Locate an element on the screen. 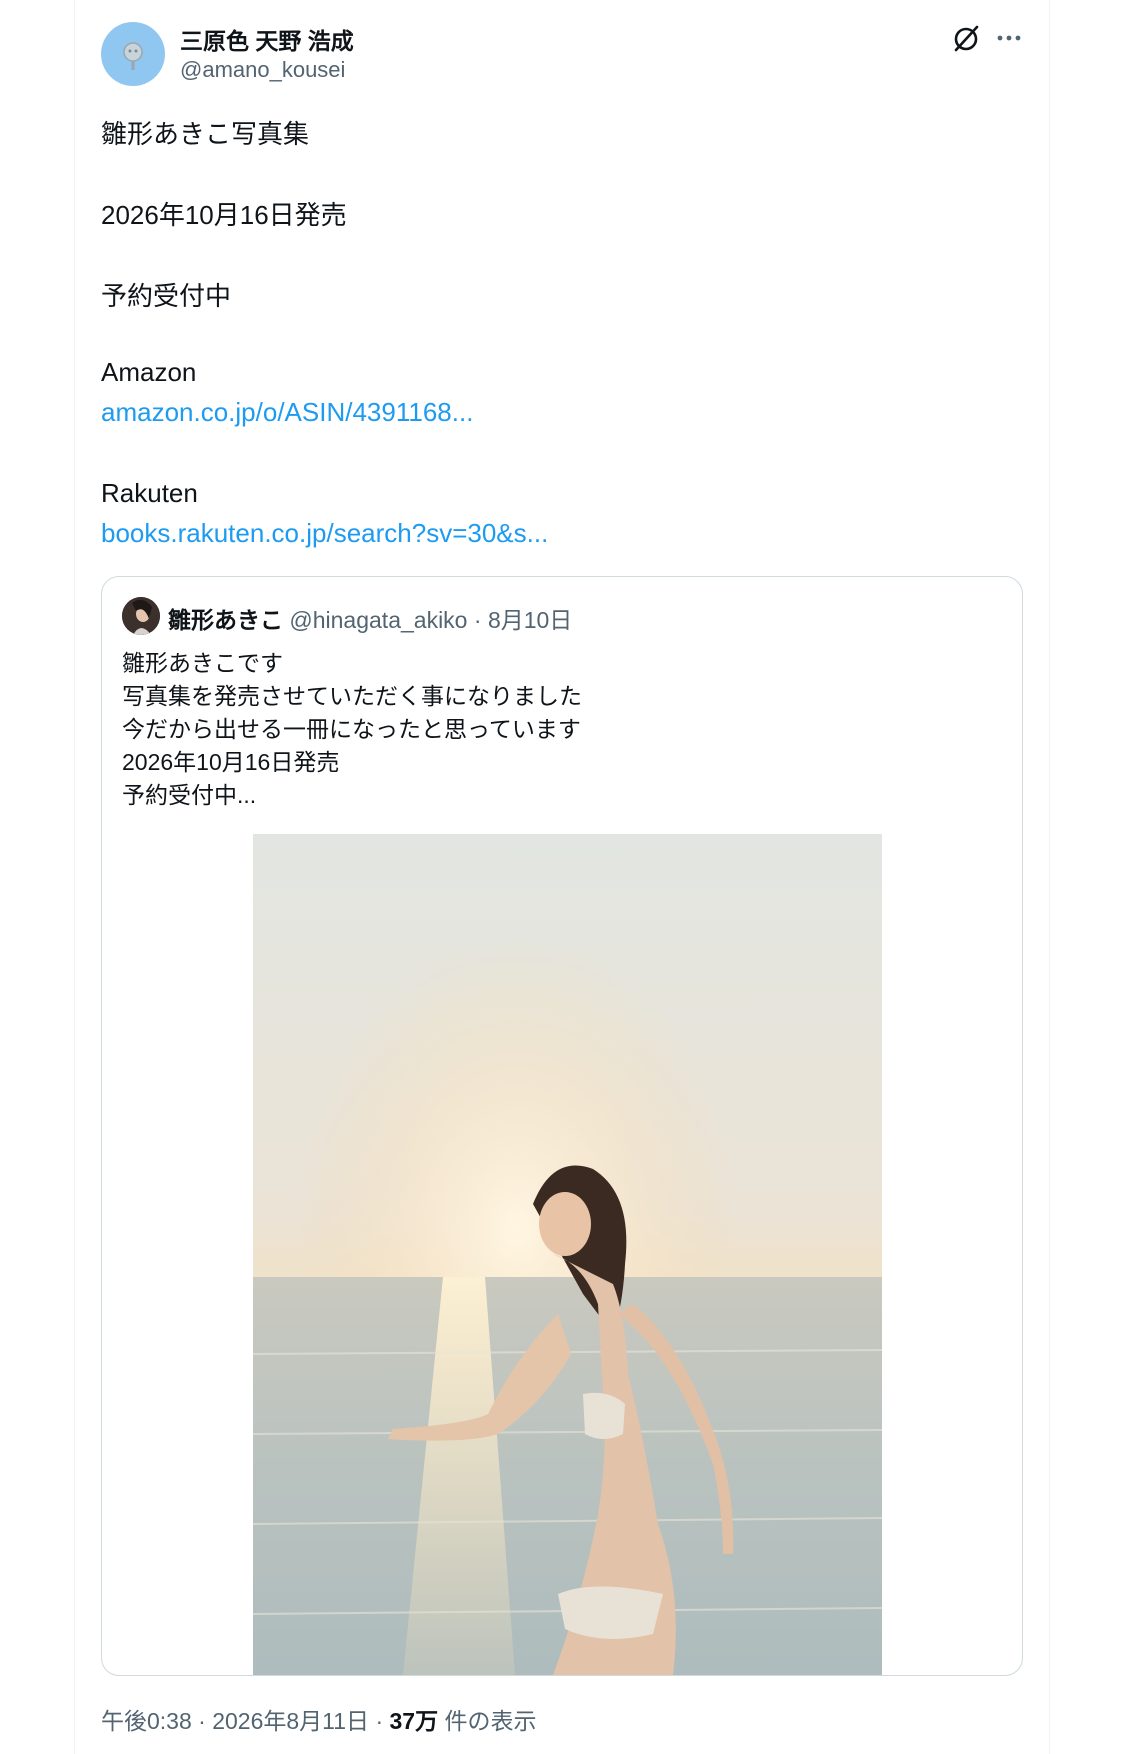 The height and width of the screenshot is (1754, 1134). tweet-text-rakuten: Rakuten is located at coordinates (149, 493).